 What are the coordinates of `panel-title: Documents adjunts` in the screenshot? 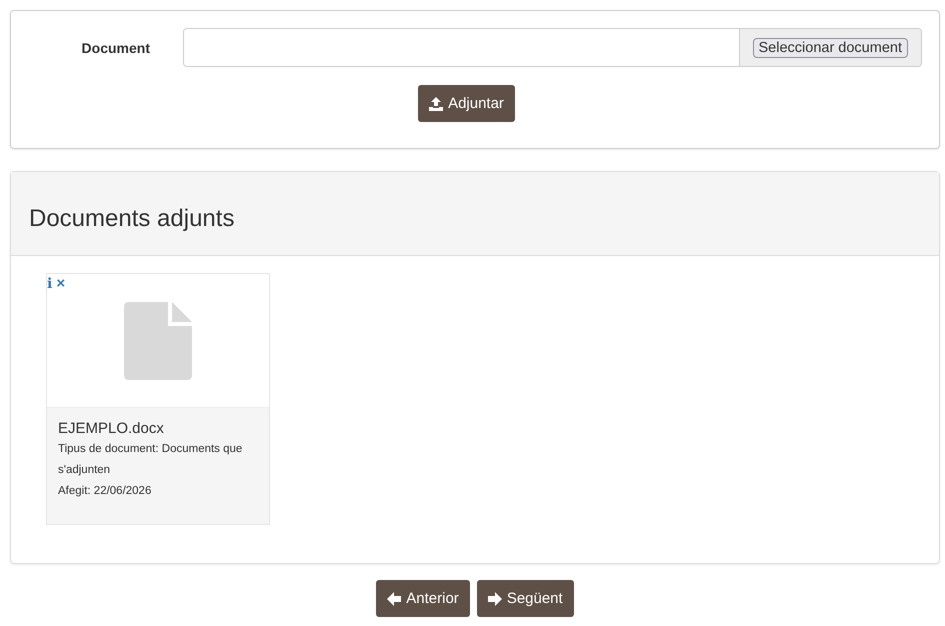 It's located at (131, 219).